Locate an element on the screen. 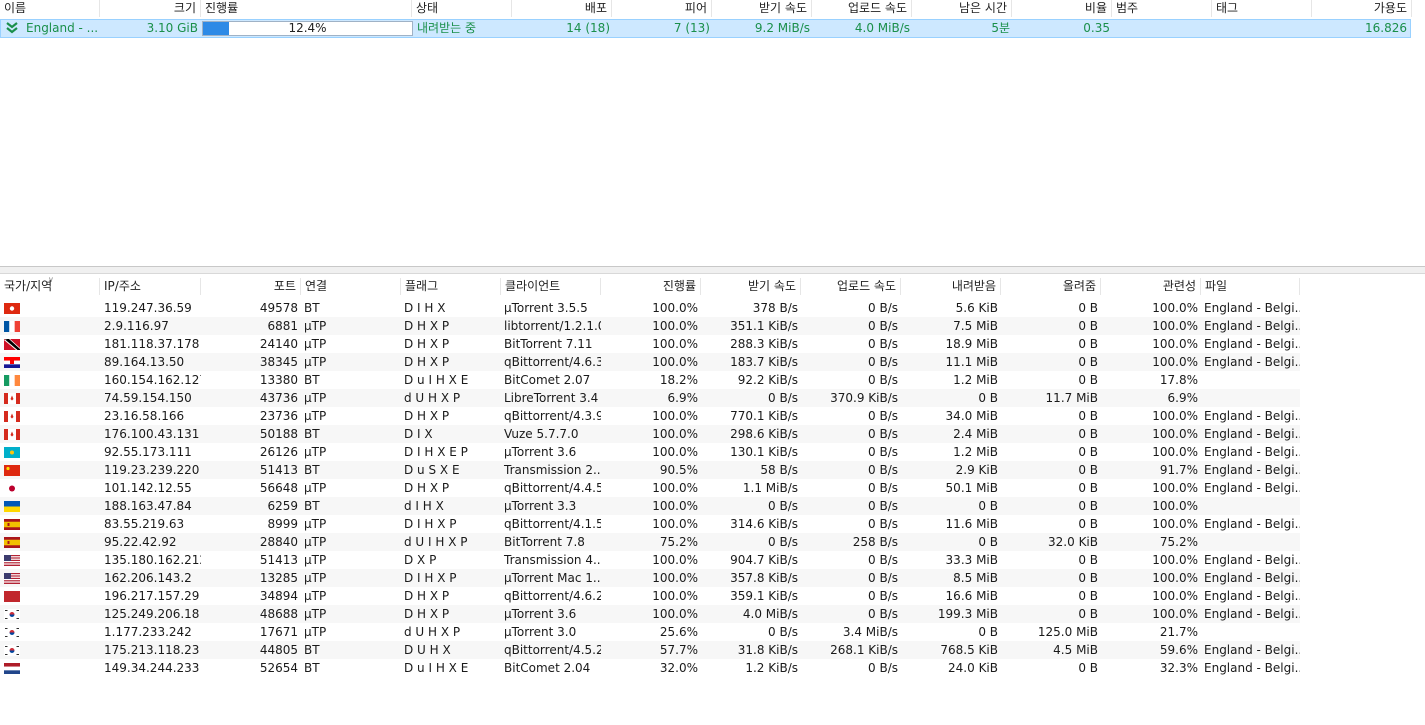  column-header-ip: IP/주소 is located at coordinates (150, 286).